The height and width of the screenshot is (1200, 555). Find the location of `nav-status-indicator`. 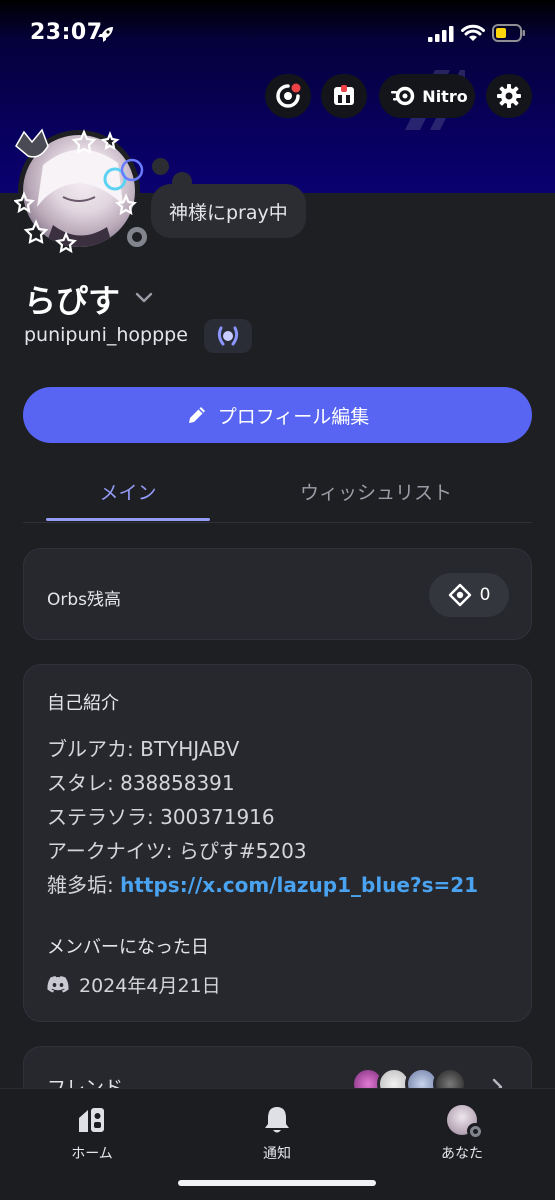

nav-status-indicator is located at coordinates (475, 1131).